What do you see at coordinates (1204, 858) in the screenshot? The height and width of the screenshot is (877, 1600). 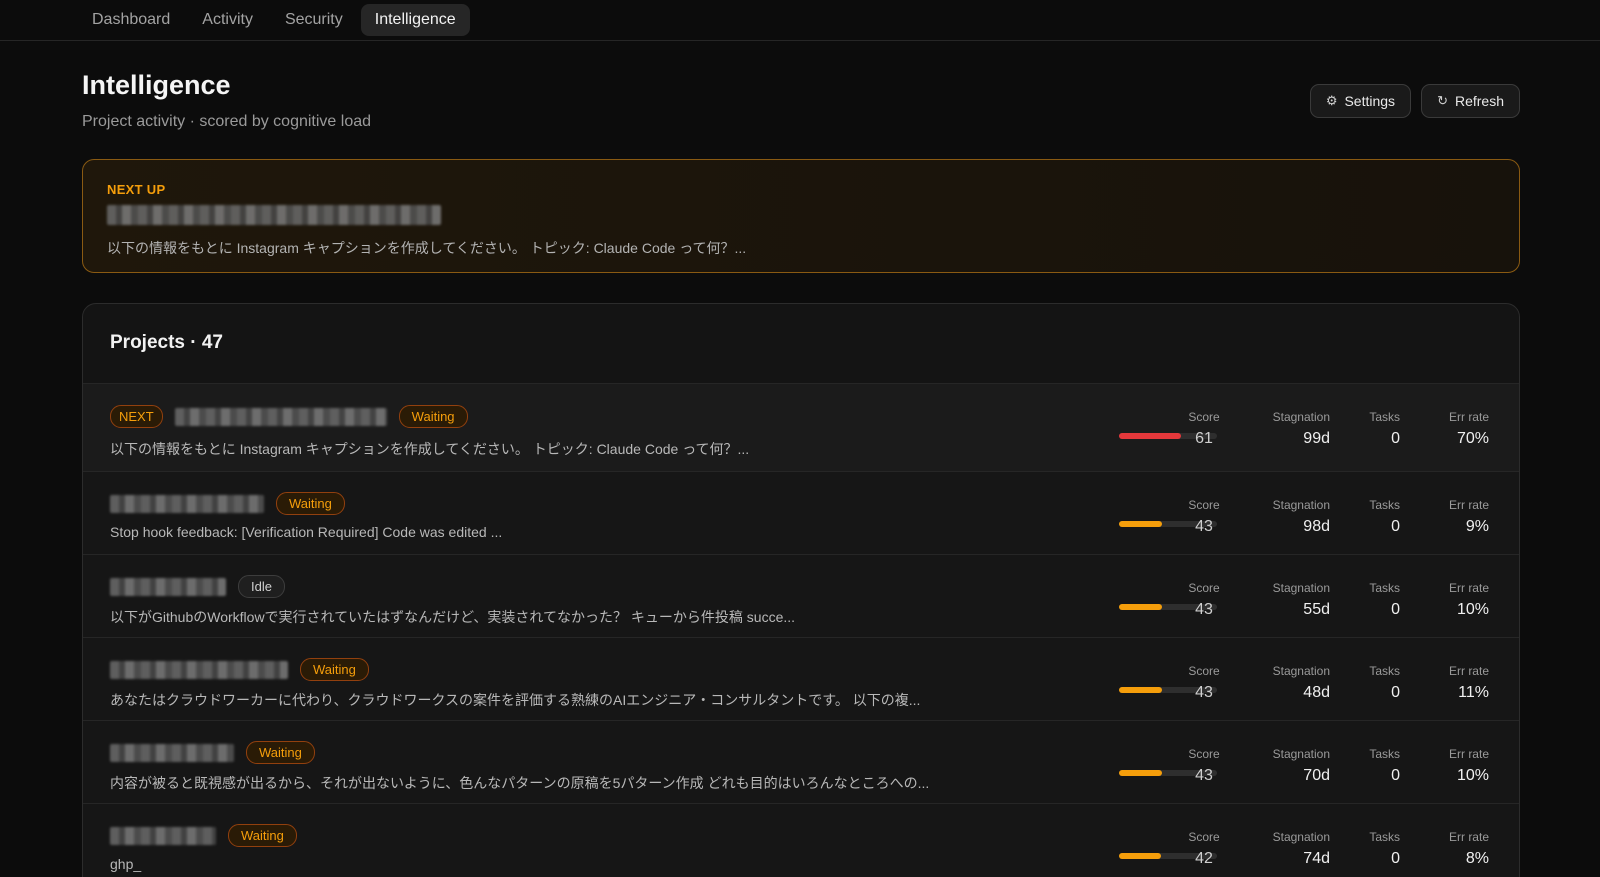 I see `metric-value: 42` at bounding box center [1204, 858].